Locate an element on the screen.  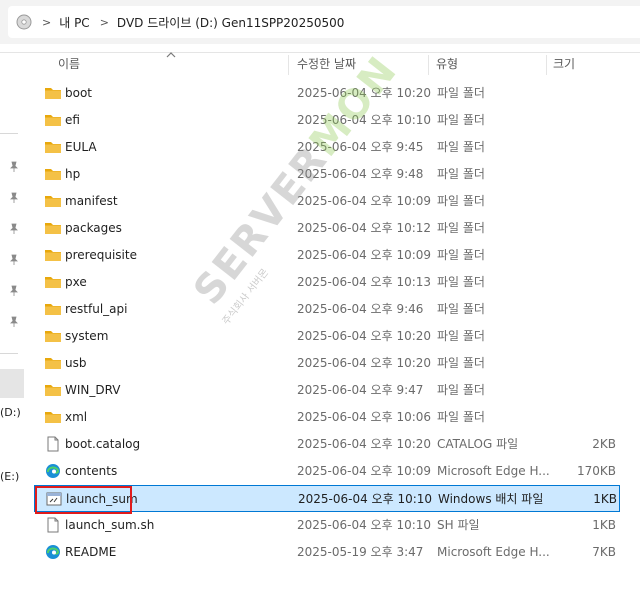
file-name: efi is located at coordinates (72, 120).